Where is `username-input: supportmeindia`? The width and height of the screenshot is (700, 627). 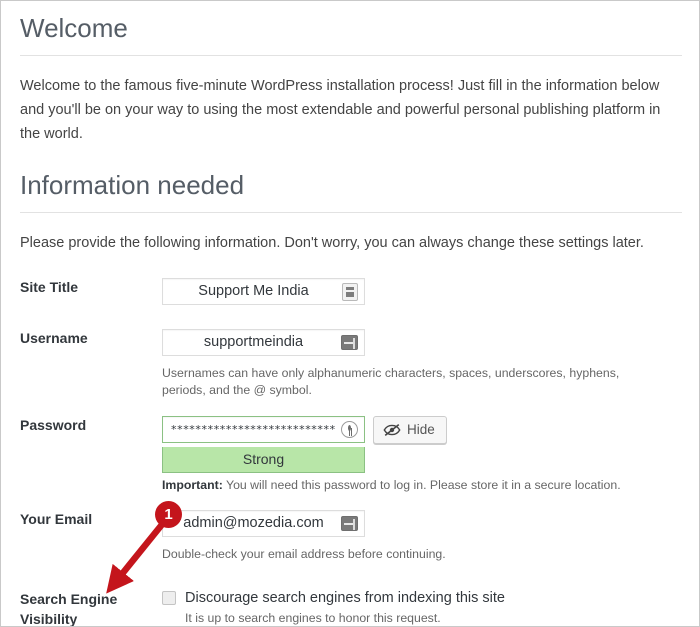
username-input: supportmeindia is located at coordinates (263, 342).